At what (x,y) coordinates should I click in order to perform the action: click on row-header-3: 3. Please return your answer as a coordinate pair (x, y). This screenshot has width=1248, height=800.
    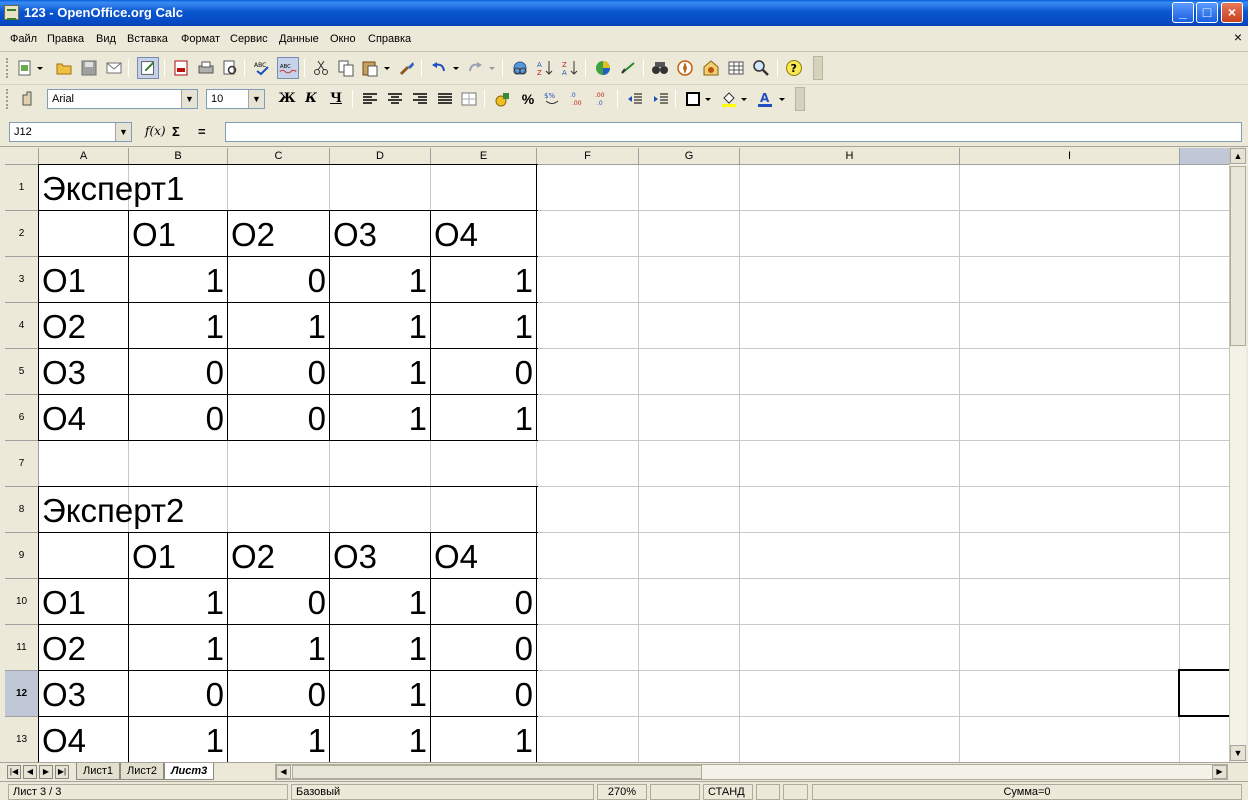
    Looking at the image, I should click on (22, 280).